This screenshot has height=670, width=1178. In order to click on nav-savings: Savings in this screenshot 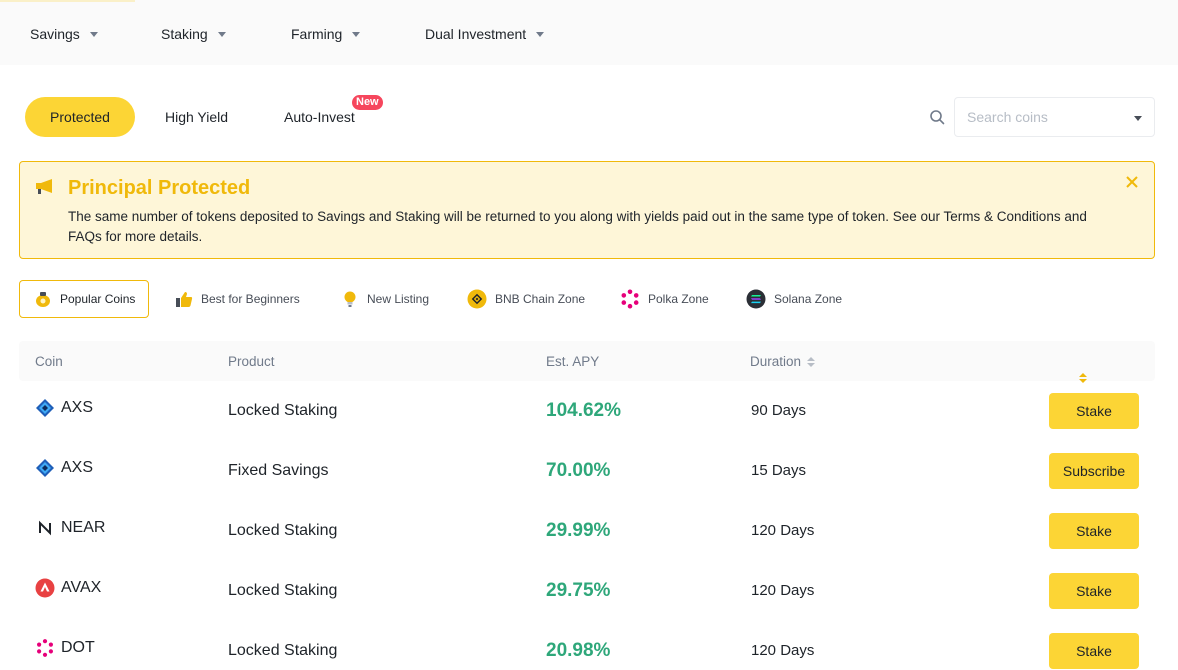, I will do `click(64, 34)`.